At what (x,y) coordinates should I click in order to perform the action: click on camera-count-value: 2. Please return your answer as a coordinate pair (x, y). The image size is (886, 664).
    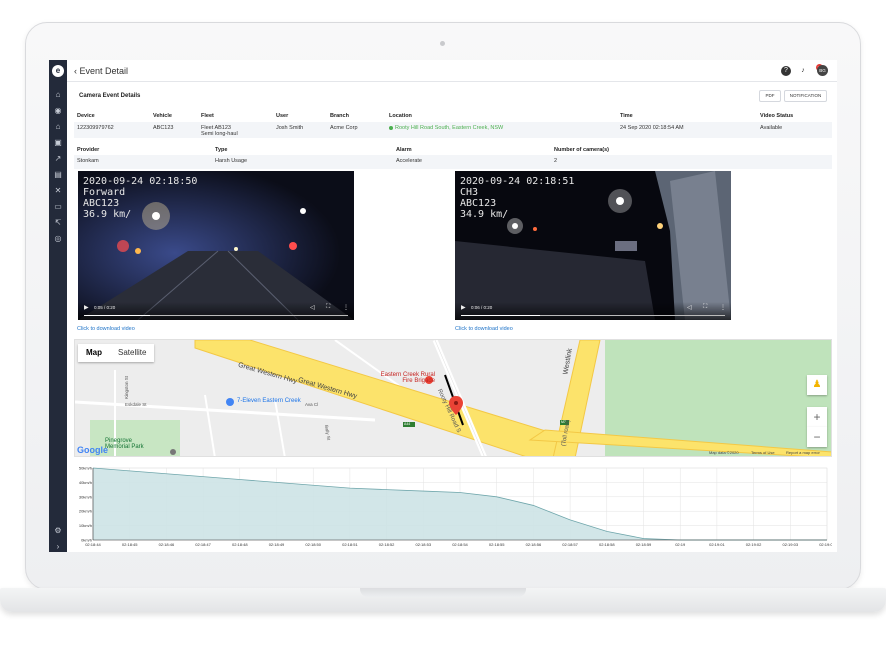
    Looking at the image, I should click on (556, 161).